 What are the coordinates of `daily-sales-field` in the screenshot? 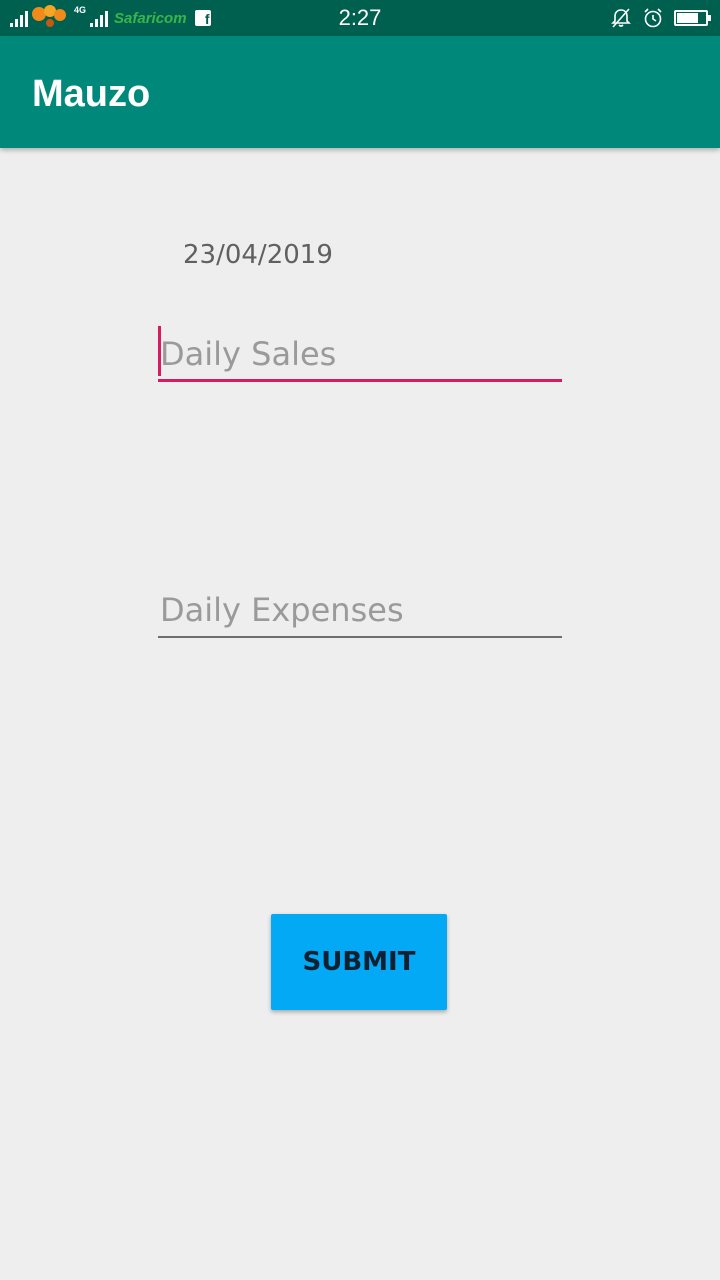 It's located at (360, 354).